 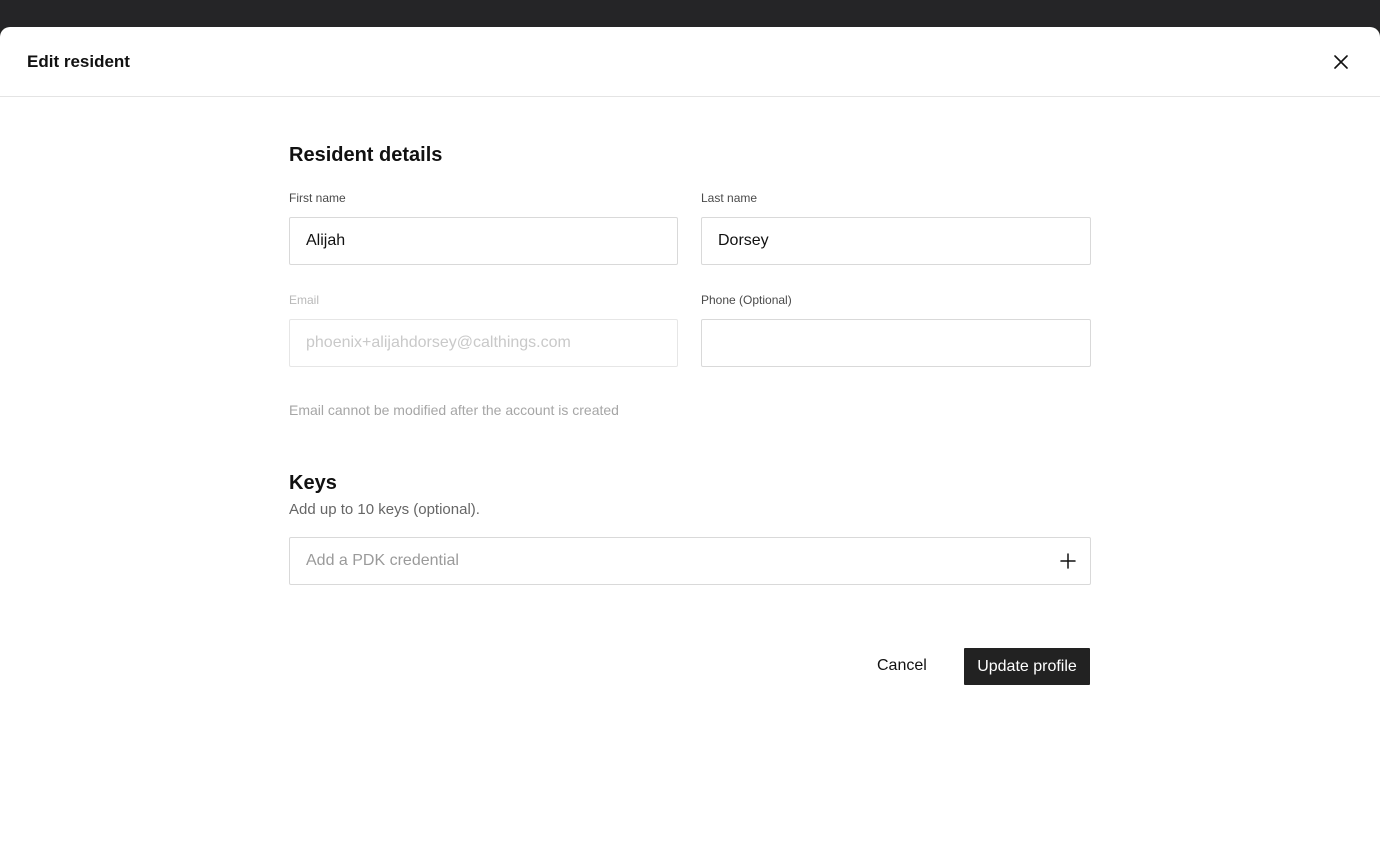 I want to click on resident-details-title: Resident details, so click(x=366, y=155).